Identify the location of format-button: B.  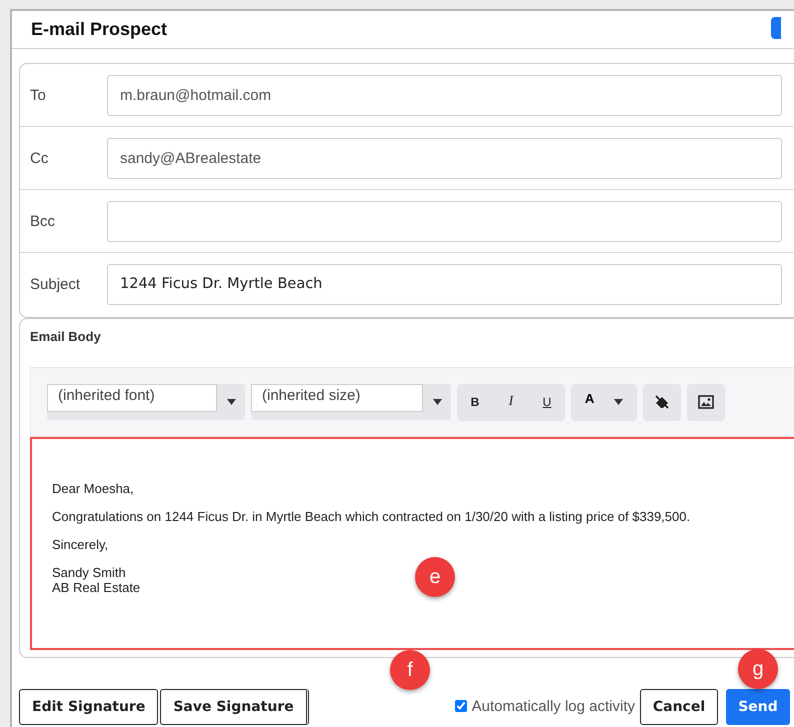
(475, 402).